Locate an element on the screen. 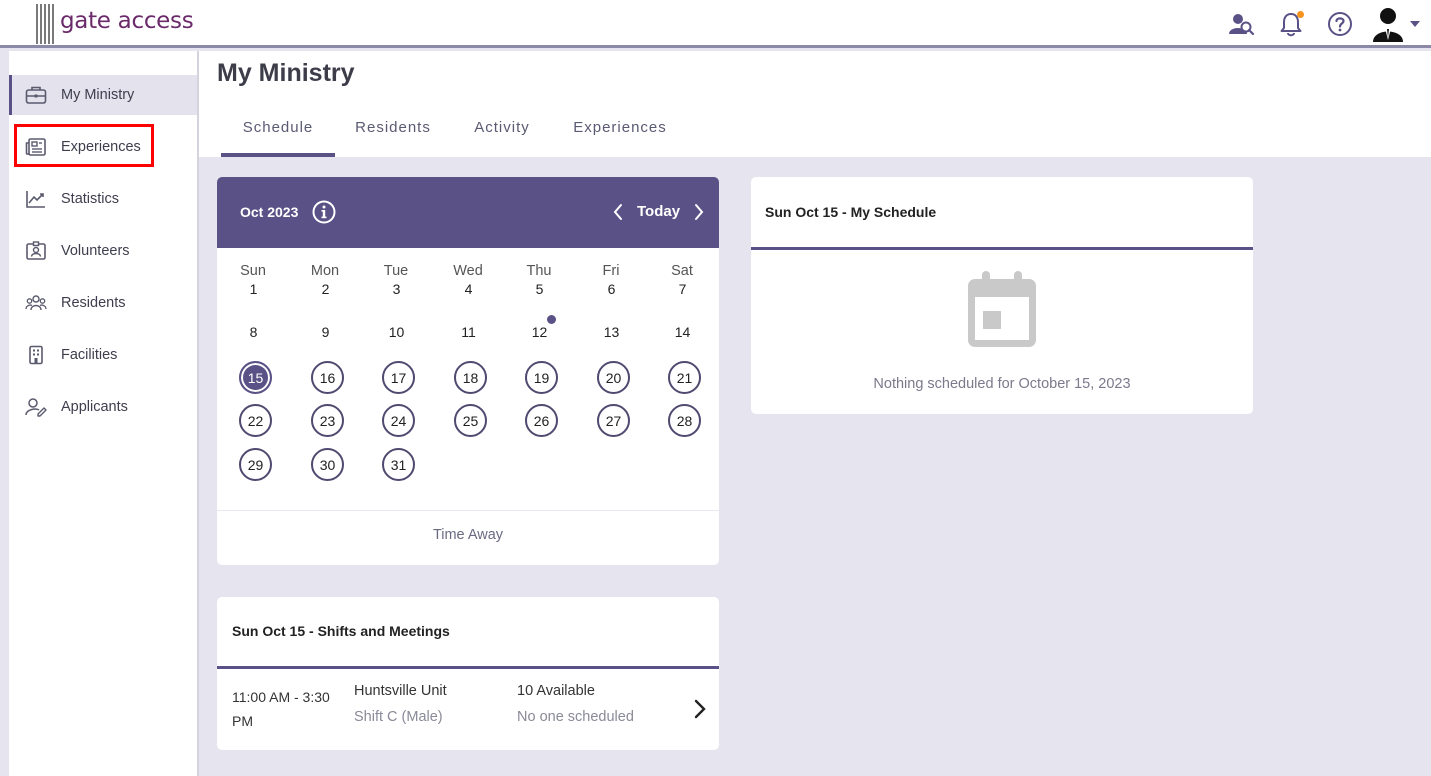 The image size is (1431, 776). top-bar: gate access is located at coordinates (715, 24).